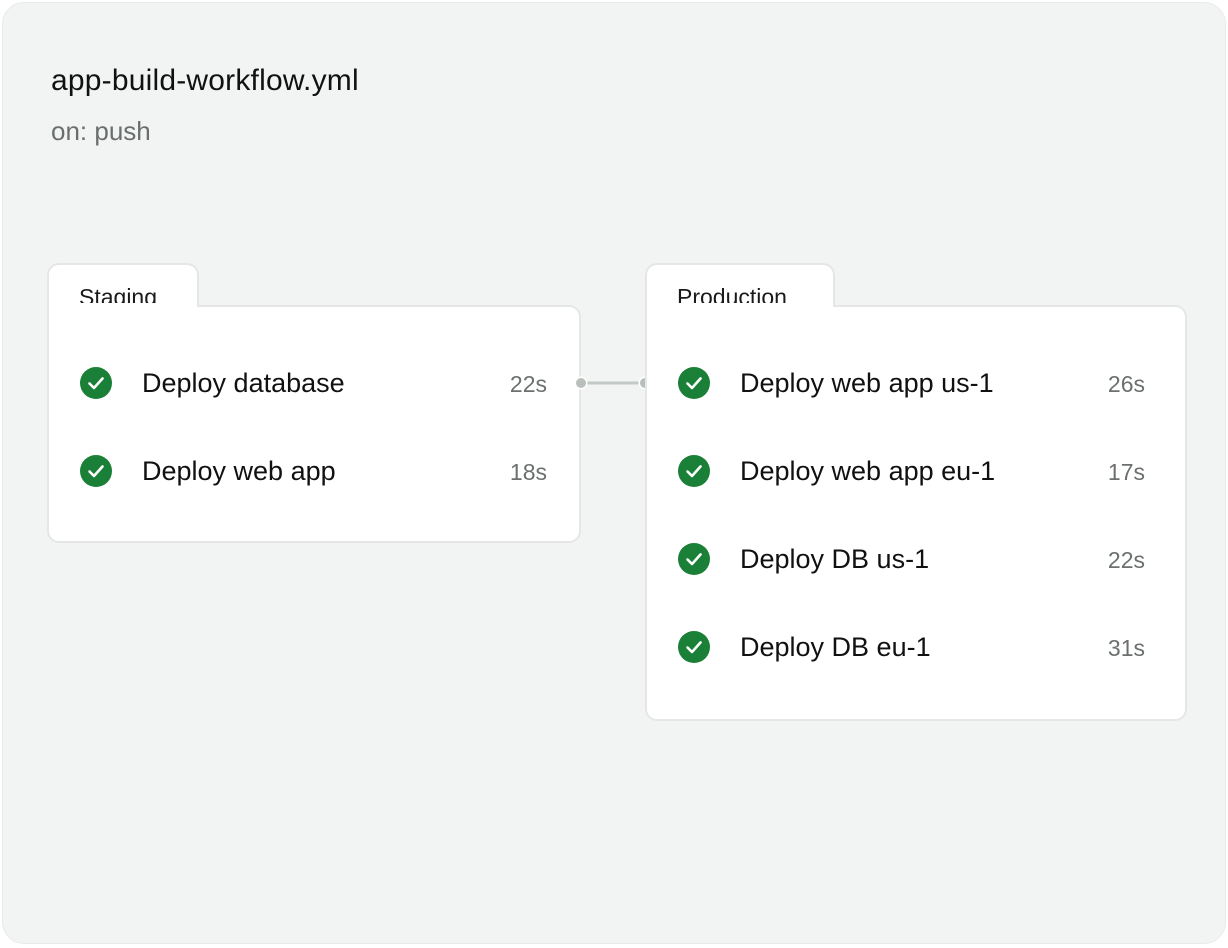 This screenshot has width=1228, height=948. I want to click on job-name: Deploy web app us-1, so click(867, 383).